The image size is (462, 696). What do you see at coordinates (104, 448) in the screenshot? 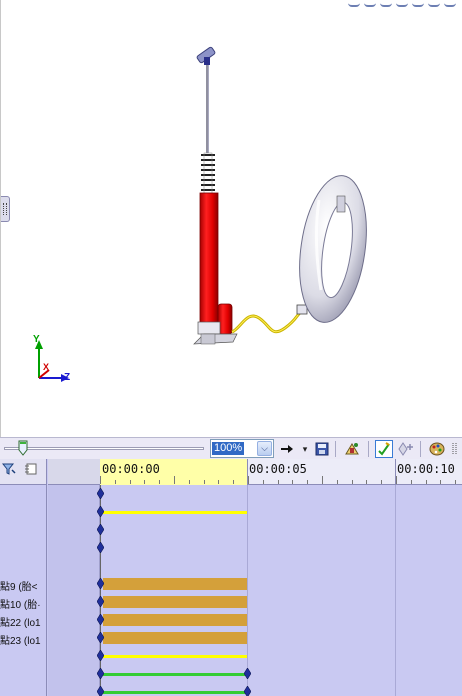
I see `time-slider-track` at bounding box center [104, 448].